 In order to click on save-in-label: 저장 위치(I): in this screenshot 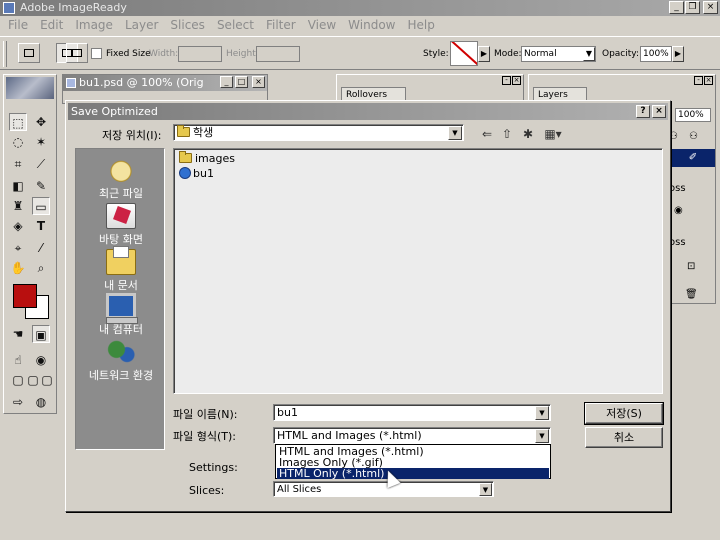, I will do `click(132, 135)`.